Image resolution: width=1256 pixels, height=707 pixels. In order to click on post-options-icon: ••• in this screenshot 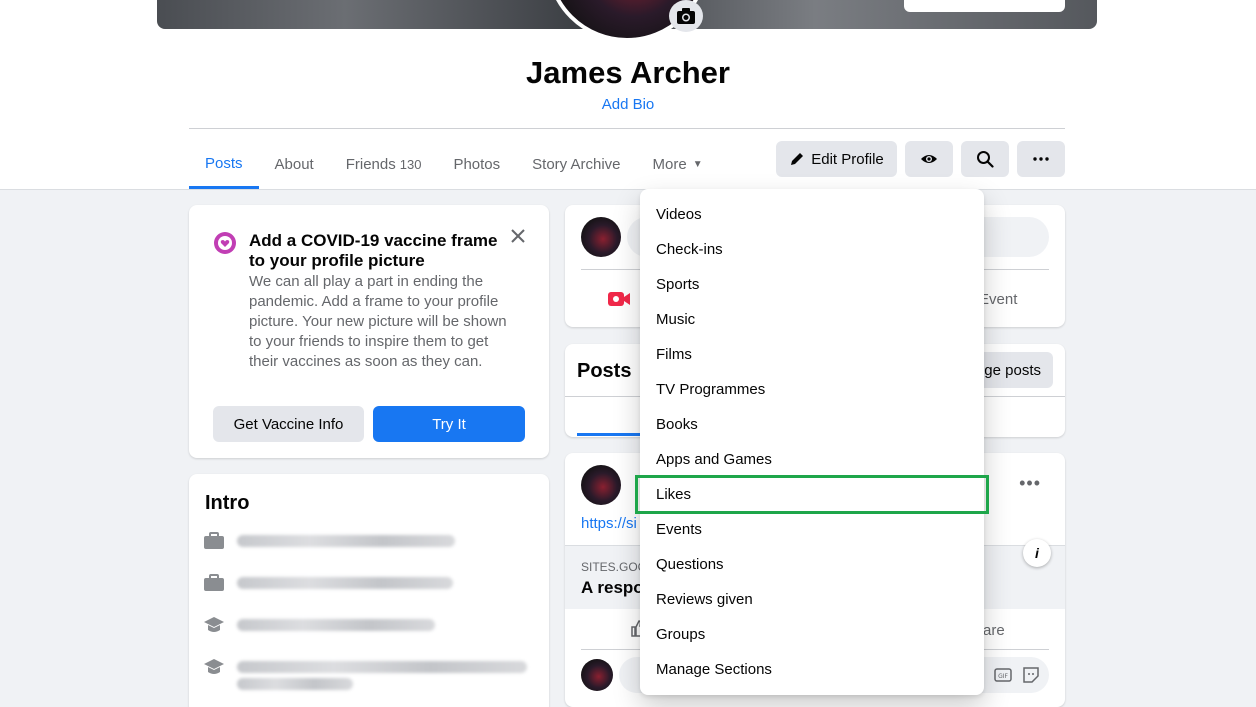, I will do `click(1030, 483)`.